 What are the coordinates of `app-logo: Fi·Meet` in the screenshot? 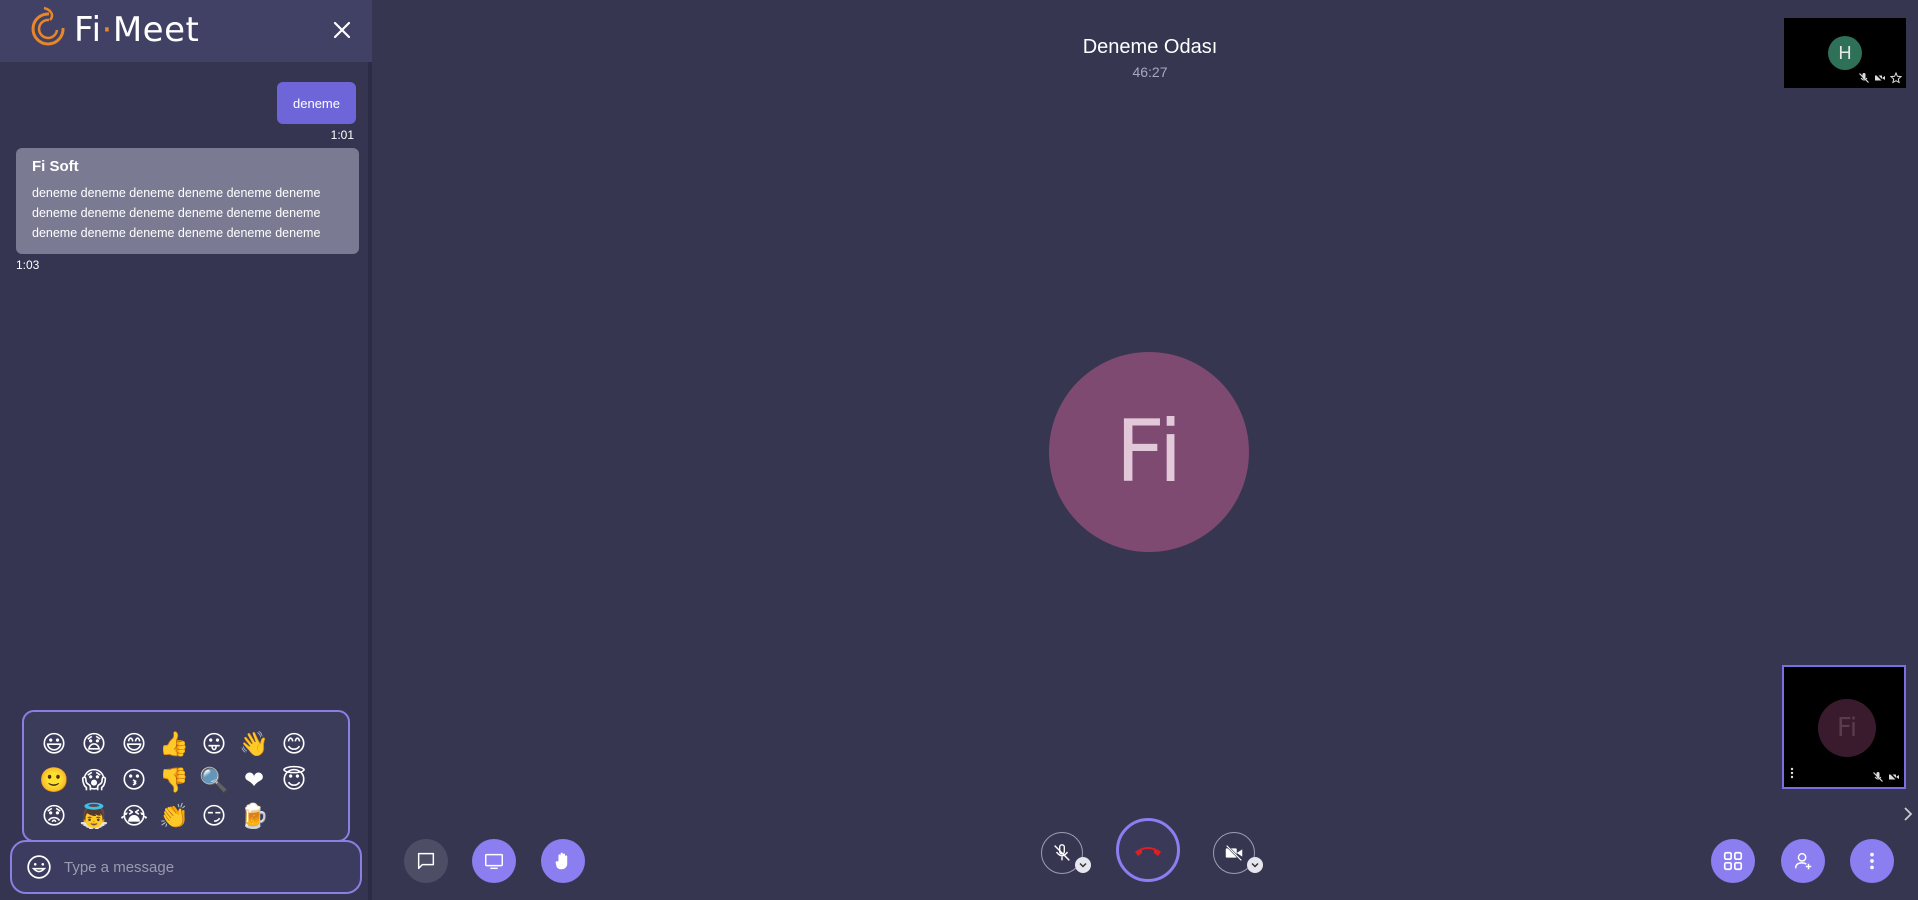 It's located at (114, 30).